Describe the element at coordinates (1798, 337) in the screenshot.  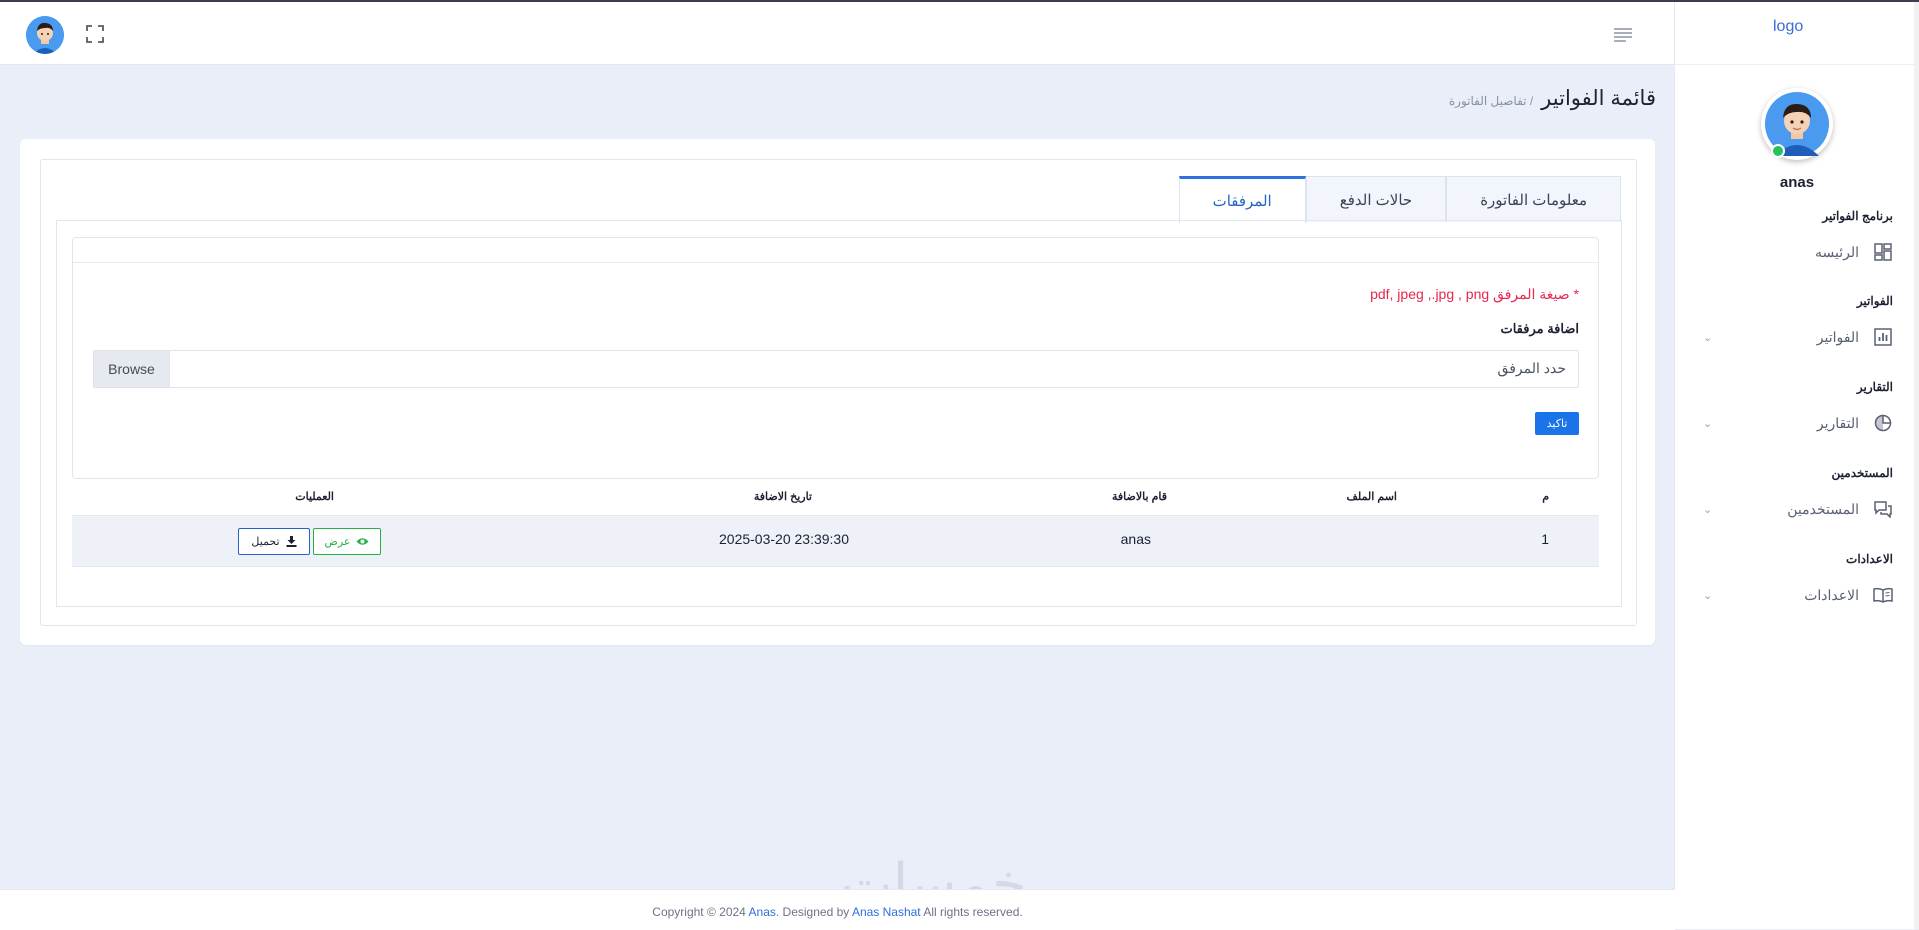
I see `sidebar-item-invoices: الفواتير ⌄` at that location.